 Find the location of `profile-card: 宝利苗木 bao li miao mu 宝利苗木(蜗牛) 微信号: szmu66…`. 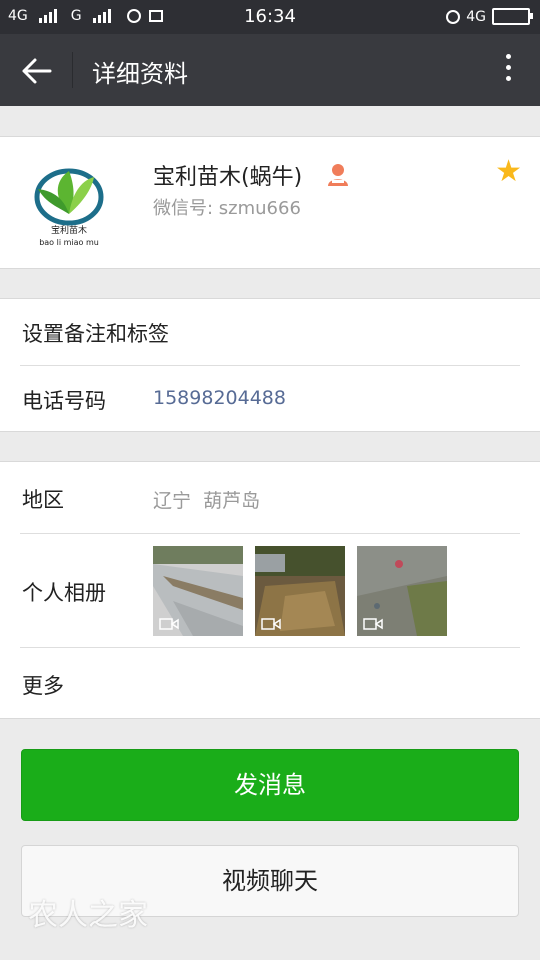

profile-card: 宝利苗木 bao li miao mu 宝利苗木(蜗牛) 微信号: szmu66… is located at coordinates (270, 202).